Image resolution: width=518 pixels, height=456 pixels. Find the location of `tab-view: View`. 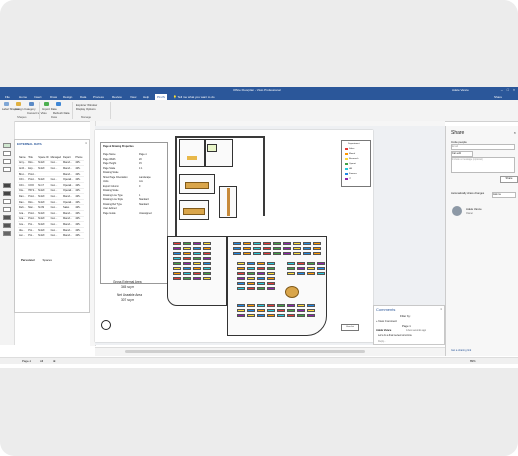

tab-view: View is located at coordinates (133, 97).